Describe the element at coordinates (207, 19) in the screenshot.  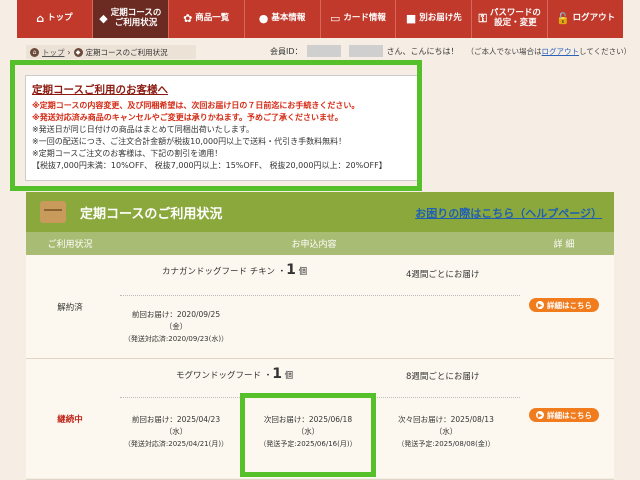
I see `nav-products: ✿ 商品一覧` at that location.